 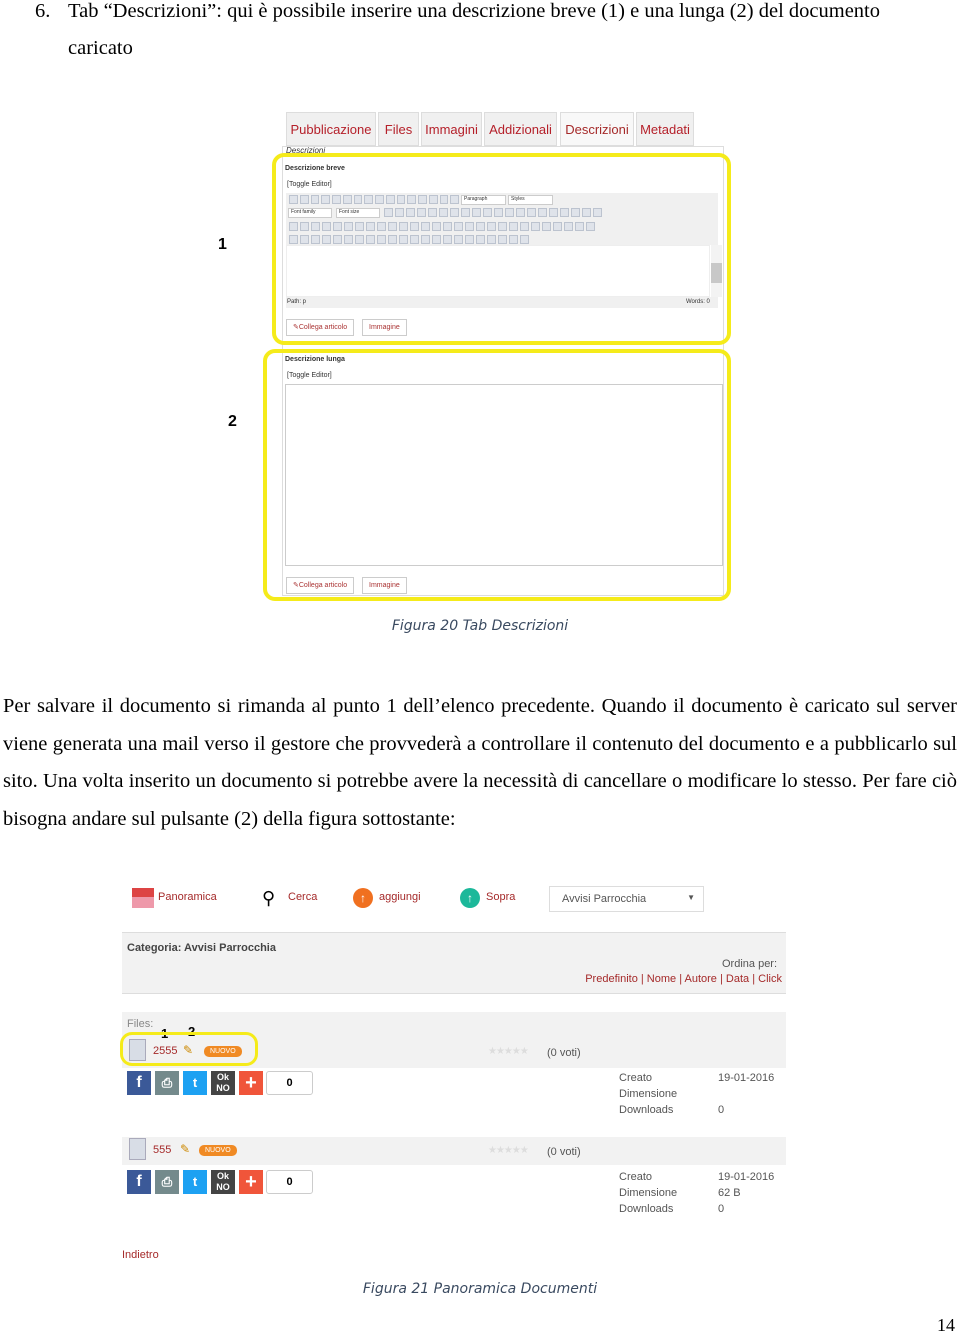 What do you see at coordinates (331, 129) in the screenshot?
I see `tab-pubblicazione: Pubblicazione` at bounding box center [331, 129].